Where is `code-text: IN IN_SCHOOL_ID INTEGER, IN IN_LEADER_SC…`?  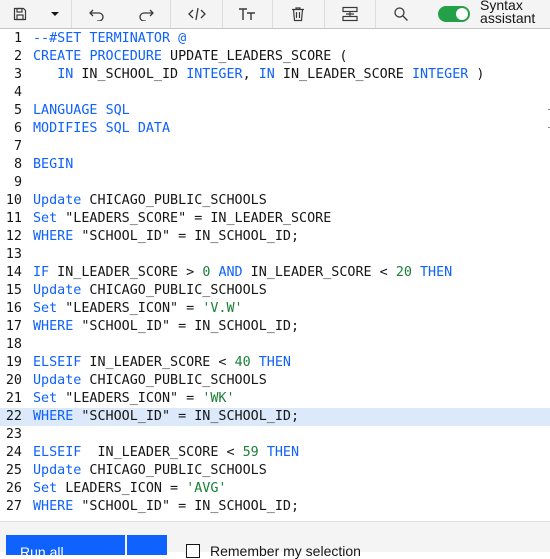
code-text: IN IN_SCHOOL_ID INTEGER, IN IN_LEADER_SC… is located at coordinates (271, 74).